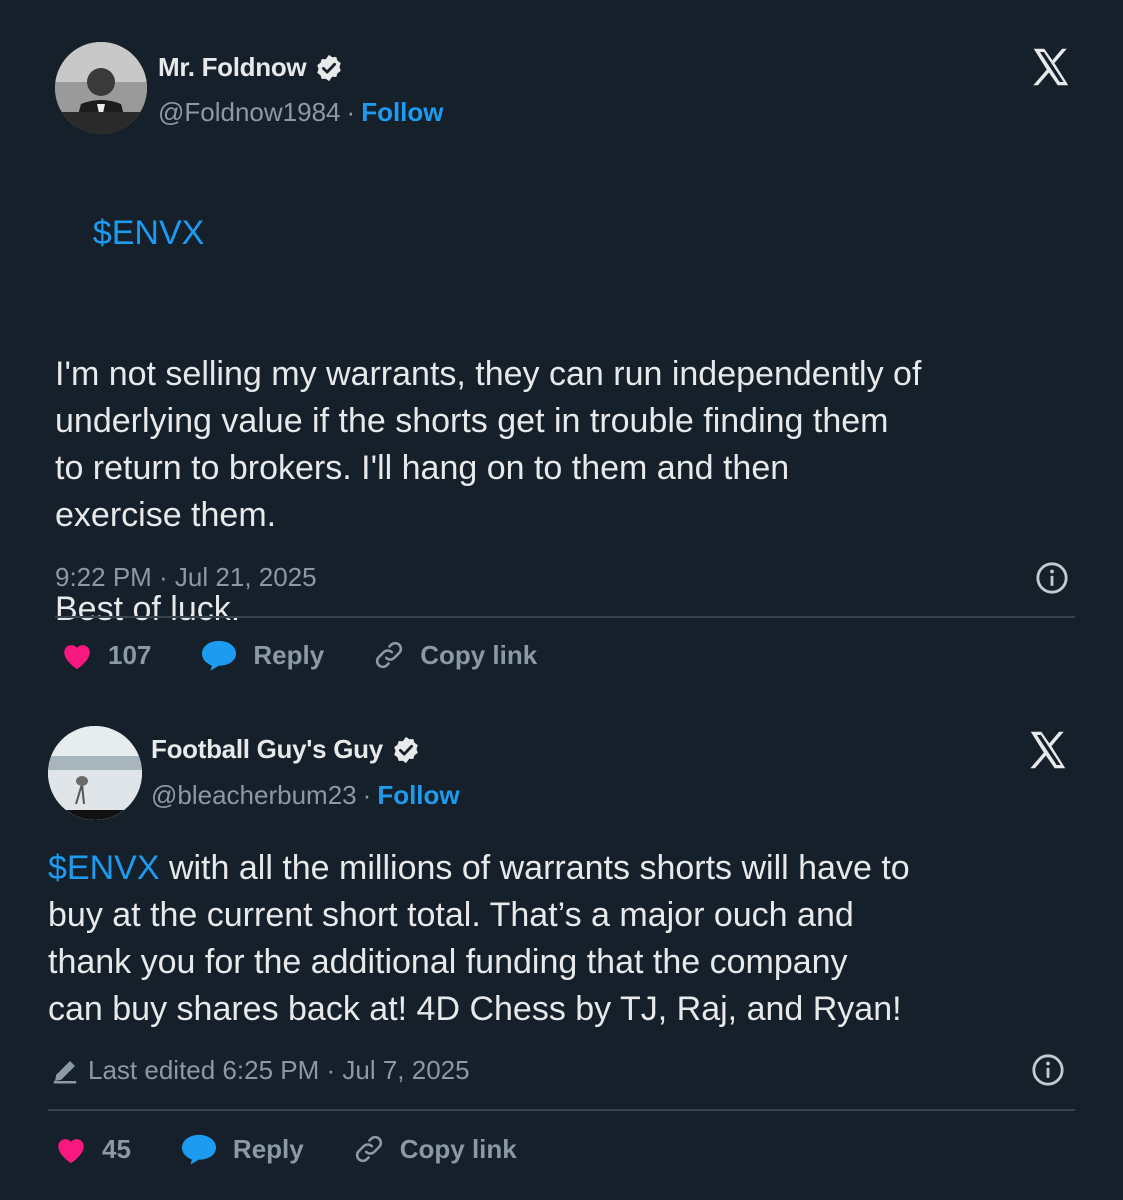 This screenshot has width=1123, height=1200. I want to click on author-name-row: Football Guy's Guy, so click(286, 749).